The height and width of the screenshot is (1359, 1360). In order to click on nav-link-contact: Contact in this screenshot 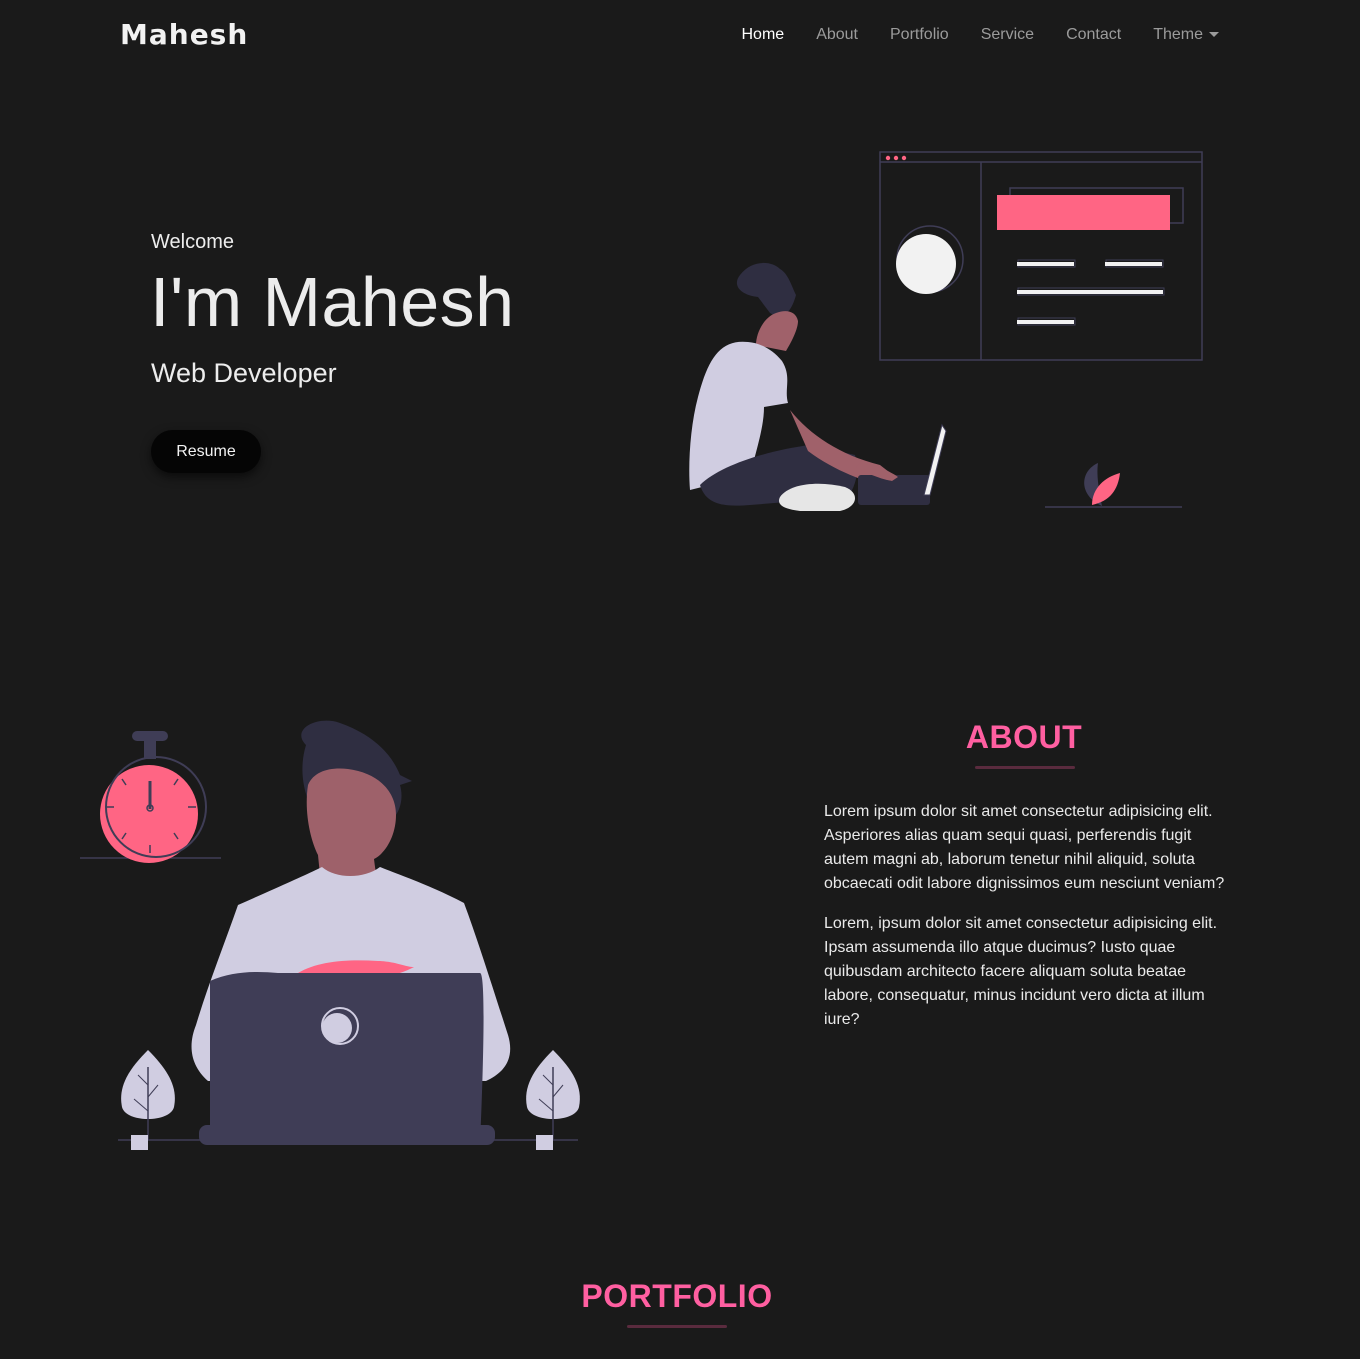, I will do `click(1093, 35)`.